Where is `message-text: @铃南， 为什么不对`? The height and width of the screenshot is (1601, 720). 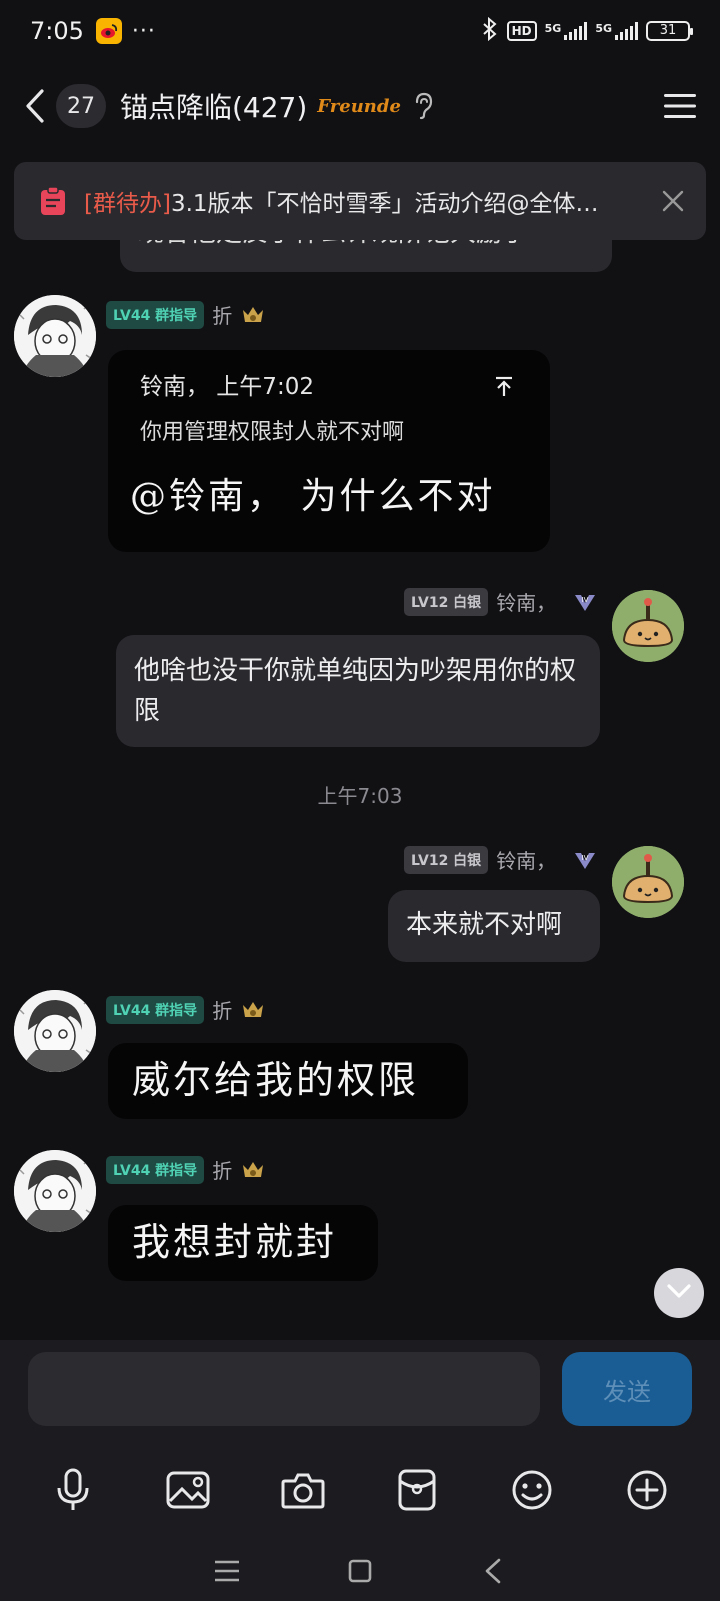
message-text: @铃南， 为什么不对 is located at coordinates (313, 496).